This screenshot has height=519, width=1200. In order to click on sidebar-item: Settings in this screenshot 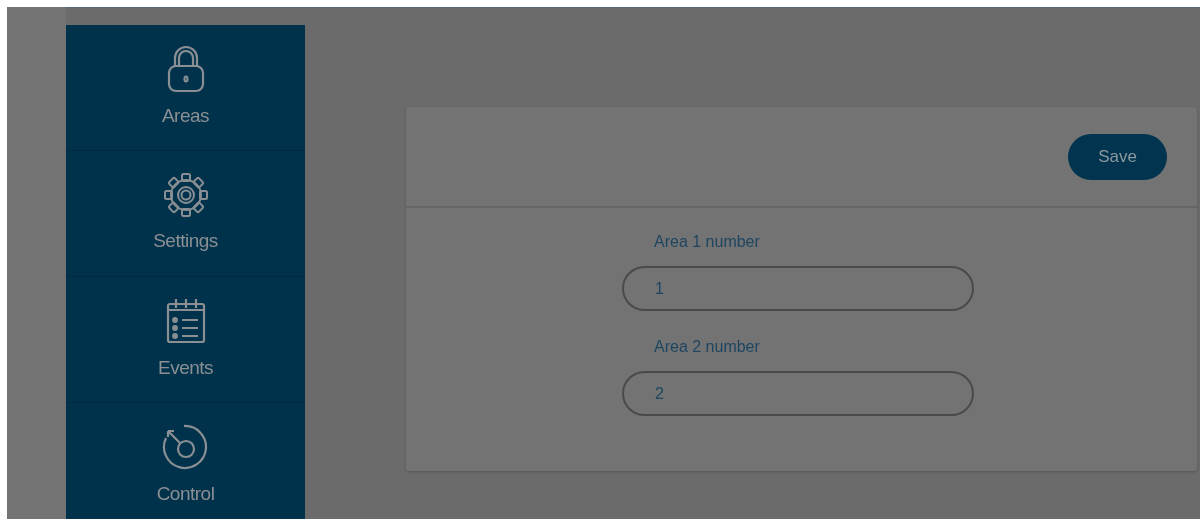, I will do `click(185, 214)`.